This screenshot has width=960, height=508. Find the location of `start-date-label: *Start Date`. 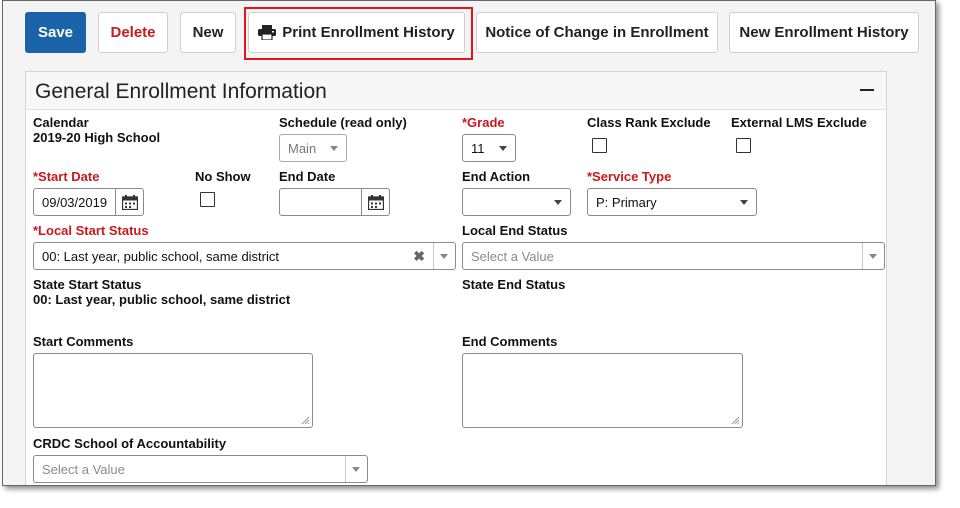

start-date-label: *Start Date is located at coordinates (66, 176).